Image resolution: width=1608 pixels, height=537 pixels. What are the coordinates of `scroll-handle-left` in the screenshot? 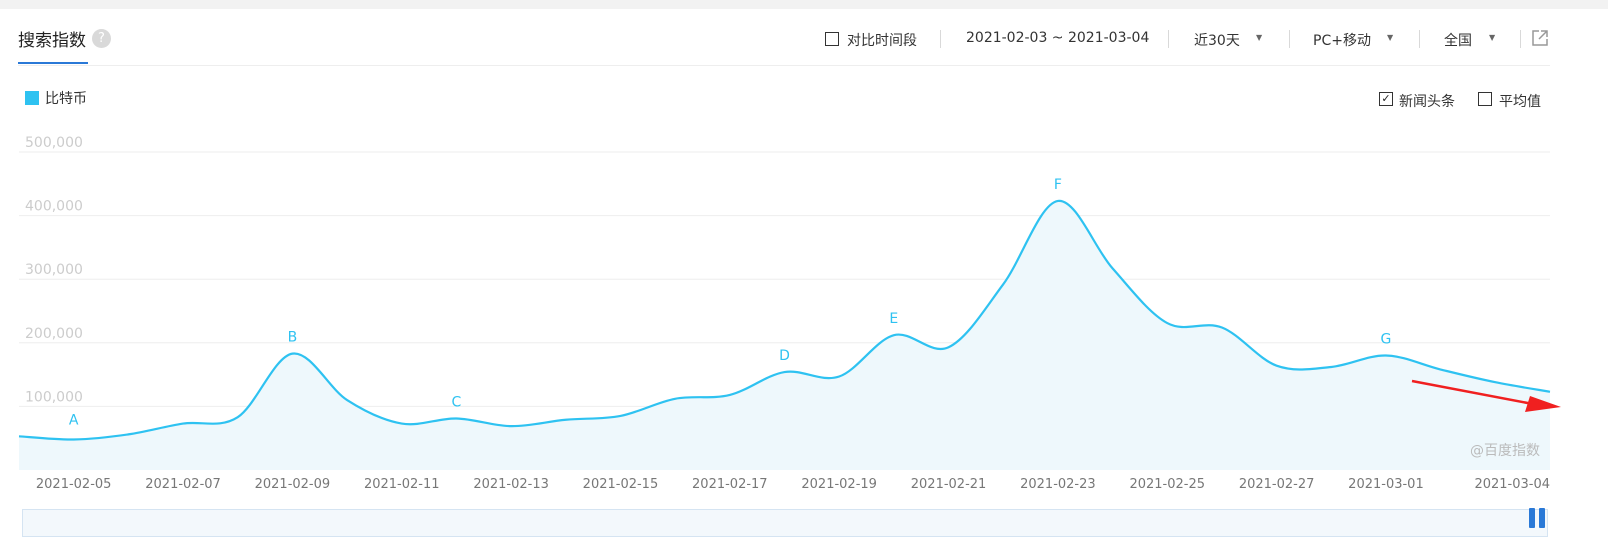 It's located at (1532, 518).